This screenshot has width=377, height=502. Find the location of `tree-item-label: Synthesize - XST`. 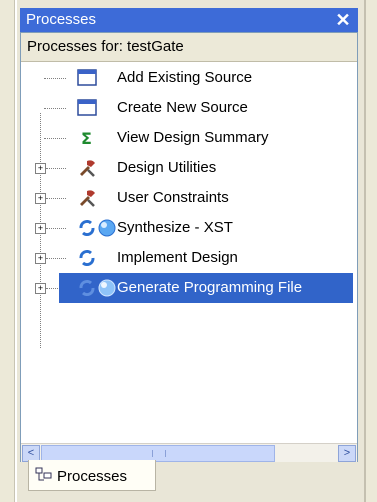

tree-item-label: Synthesize - XST is located at coordinates (175, 227).